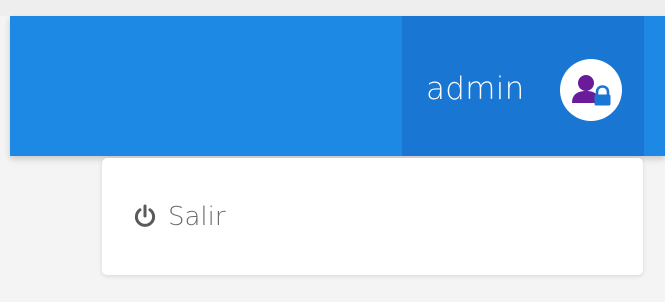 This screenshot has height=302, width=665. What do you see at coordinates (332, 8) in the screenshot?
I see `top-strip` at bounding box center [332, 8].